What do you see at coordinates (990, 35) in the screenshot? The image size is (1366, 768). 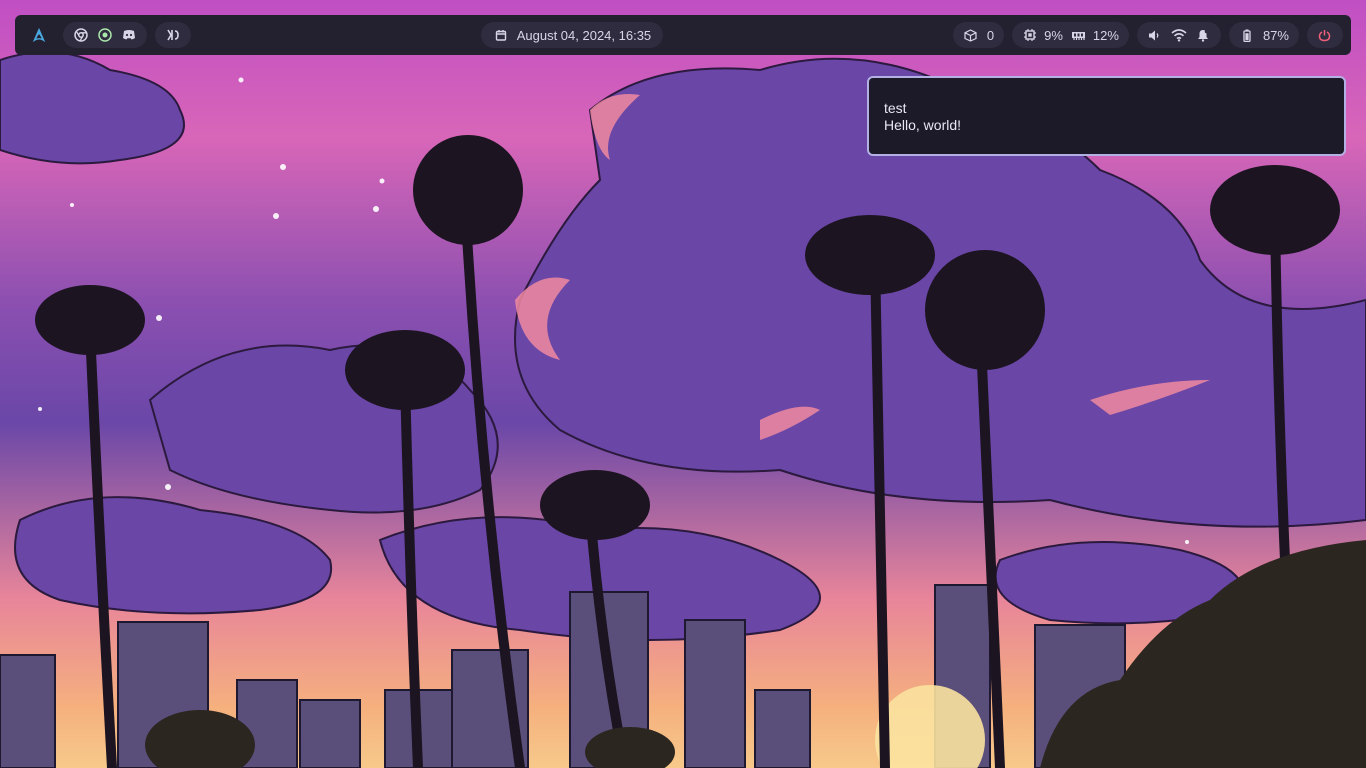 I see `updates-count: 0` at bounding box center [990, 35].